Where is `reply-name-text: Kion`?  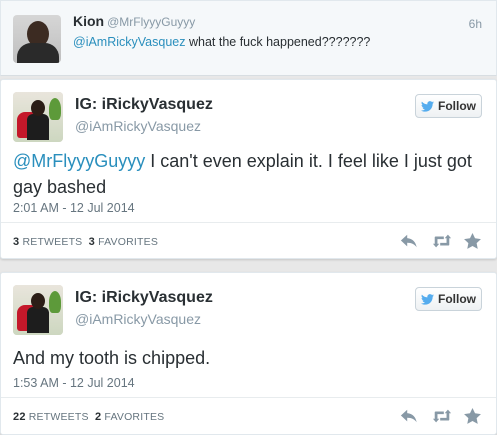 reply-name-text: Kion is located at coordinates (89, 21).